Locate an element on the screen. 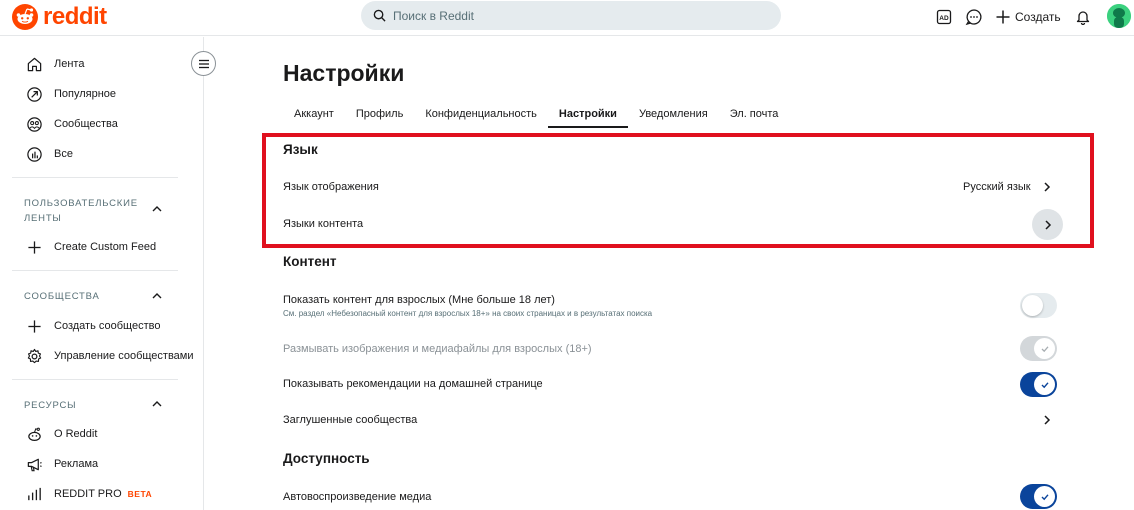 The image size is (1134, 510). ad-icon: AD is located at coordinates (944, 17).